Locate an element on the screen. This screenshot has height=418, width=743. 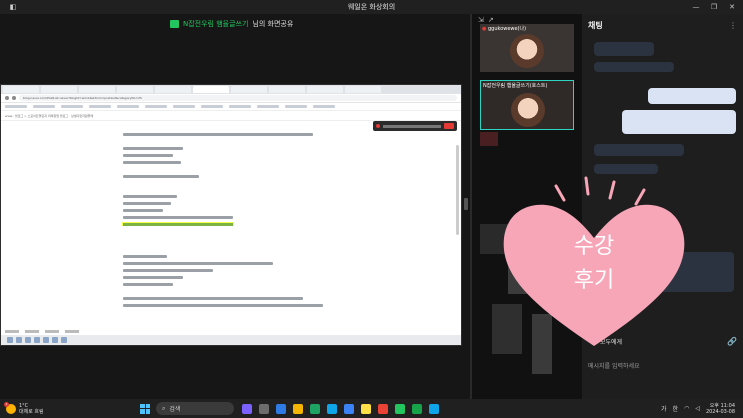
folder-icon is located at coordinates (298, 408).